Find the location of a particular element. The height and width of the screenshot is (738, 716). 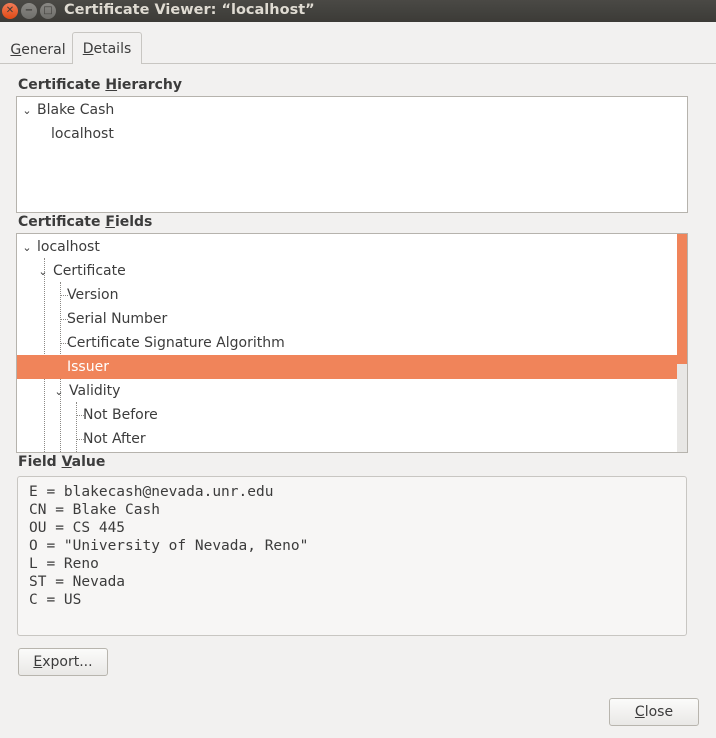

close-icon: ✕ is located at coordinates (10, 11).